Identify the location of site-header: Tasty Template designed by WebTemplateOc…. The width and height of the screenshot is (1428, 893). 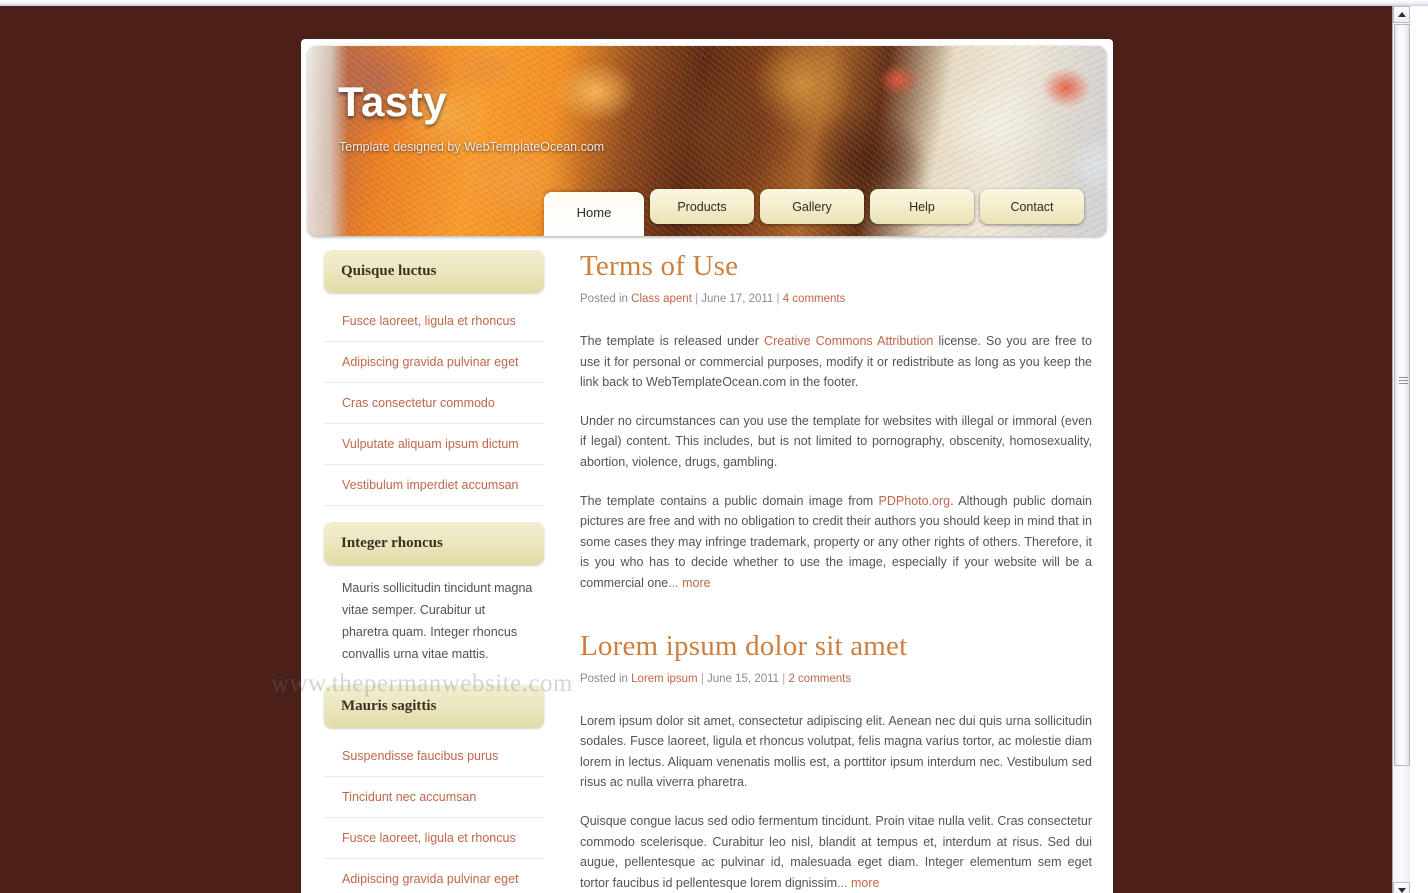
(707, 141).